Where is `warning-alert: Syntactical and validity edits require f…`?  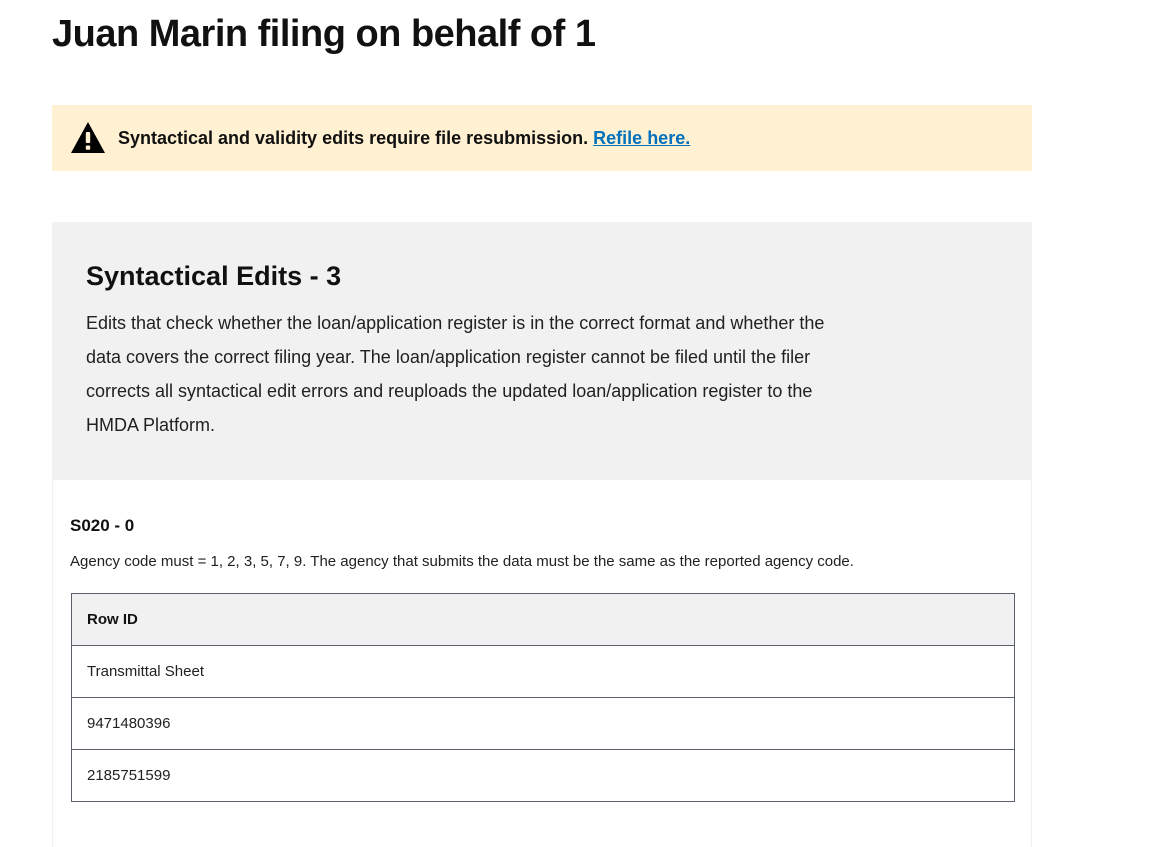
warning-alert: Syntactical and validity edits require f… is located at coordinates (542, 138).